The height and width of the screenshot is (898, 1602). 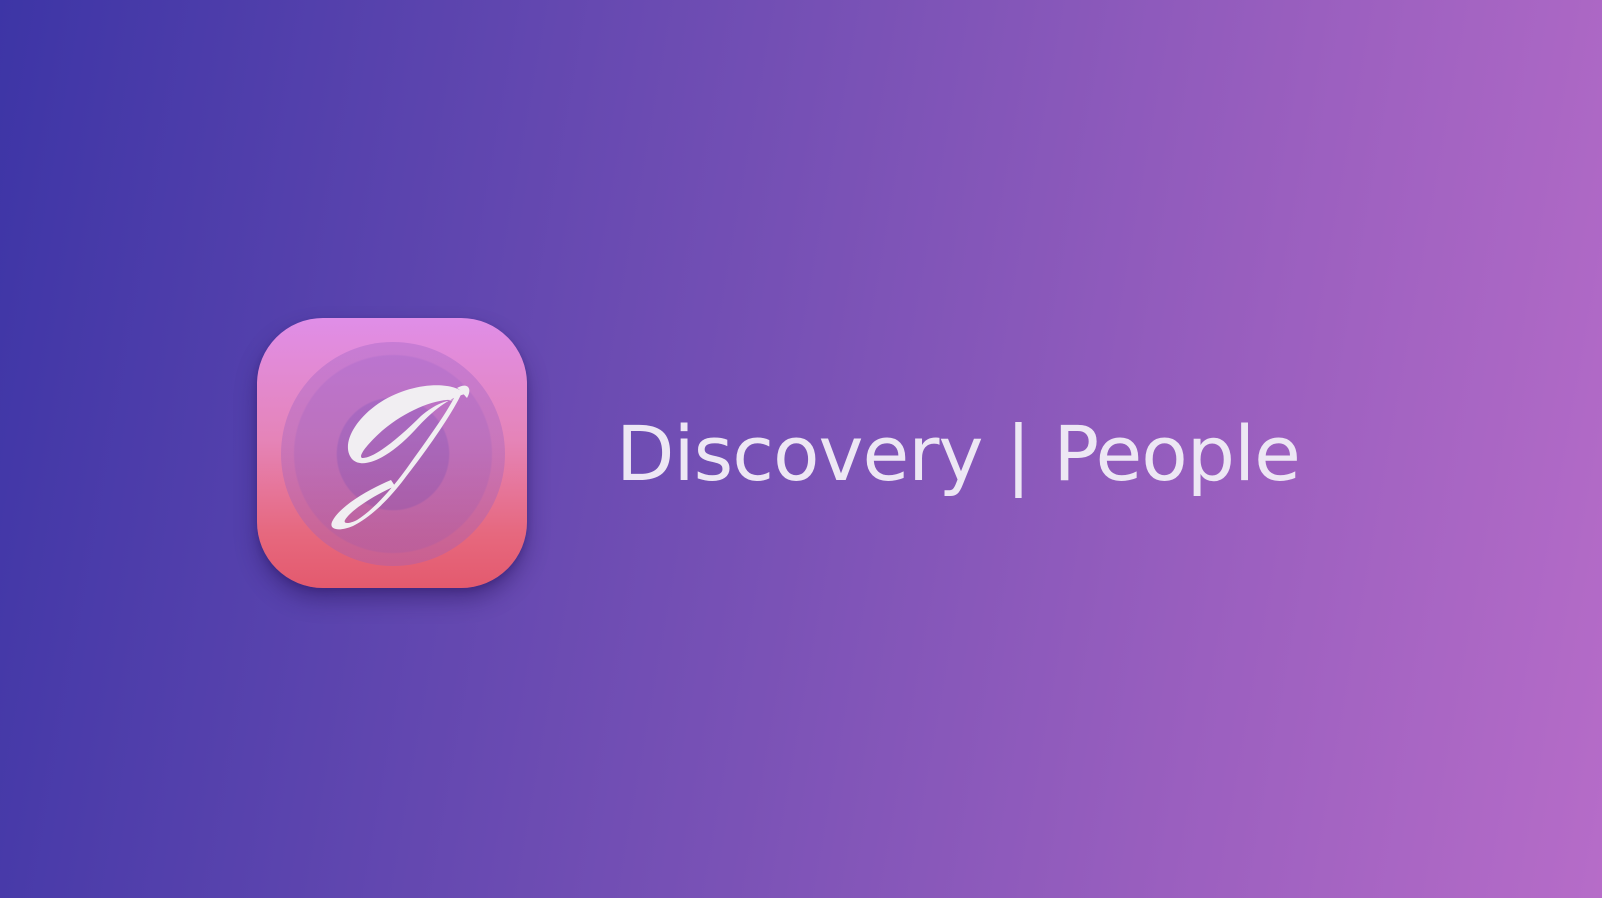 I want to click on script-g-logo-icon, so click(x=400, y=457).